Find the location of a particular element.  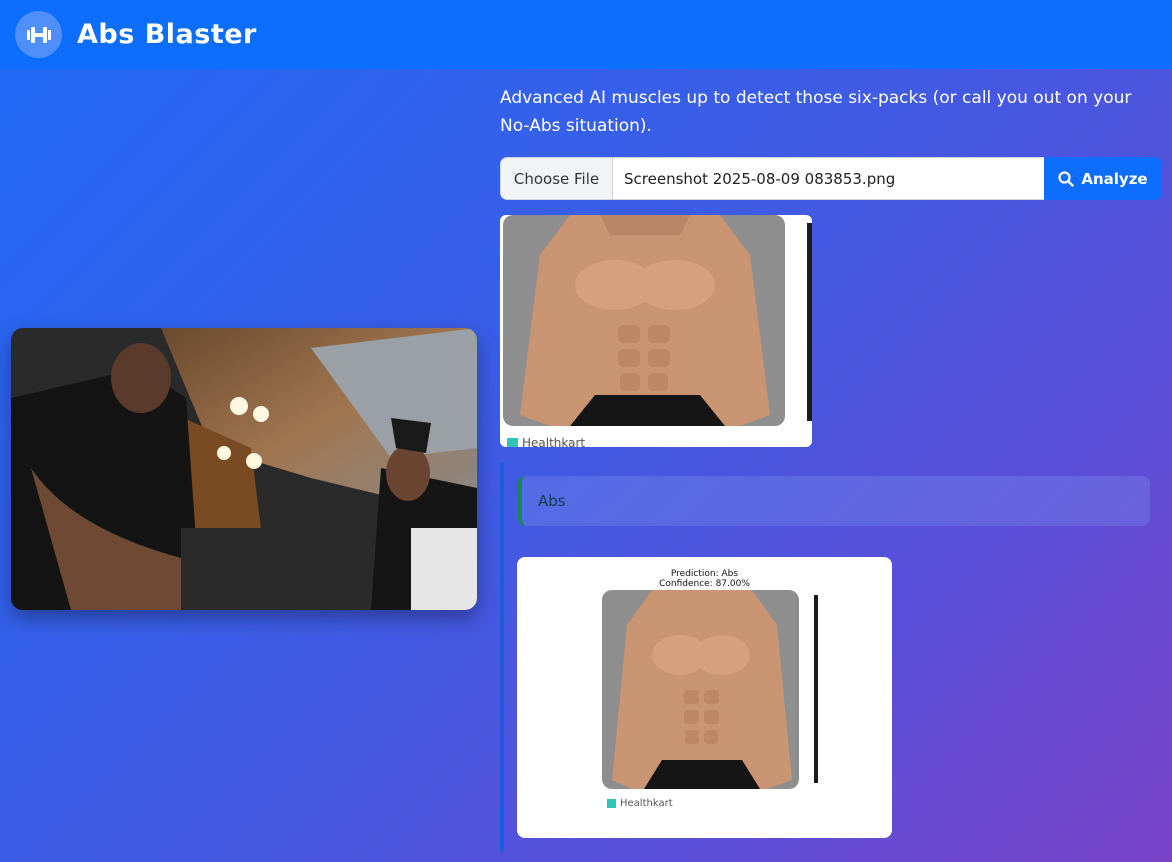

result-caption: Prediction: Abs Confidence: 87.00% is located at coordinates (704, 579).